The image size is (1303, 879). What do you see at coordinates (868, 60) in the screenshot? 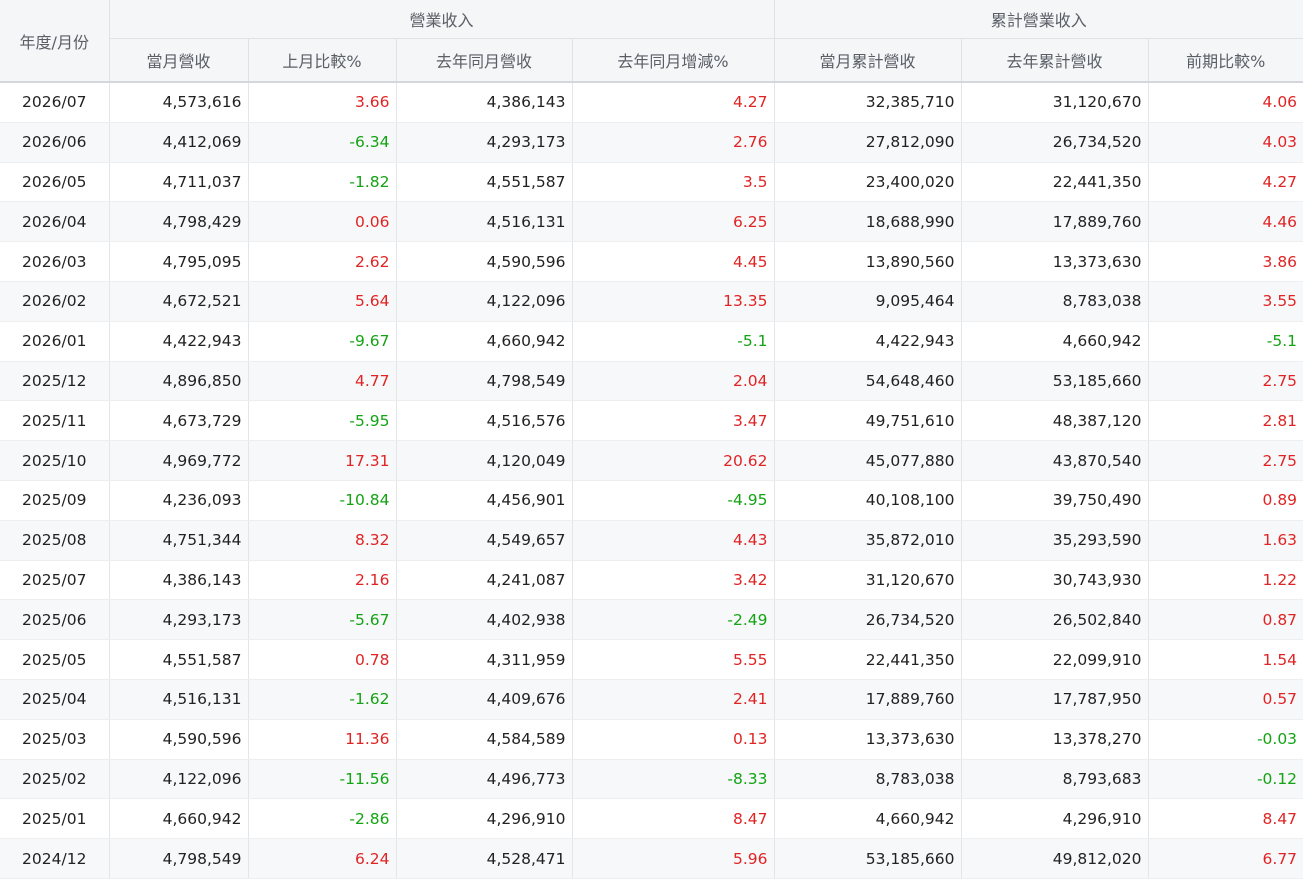
I see `column-header-cumulative-revenue: 當月累計營收` at bounding box center [868, 60].